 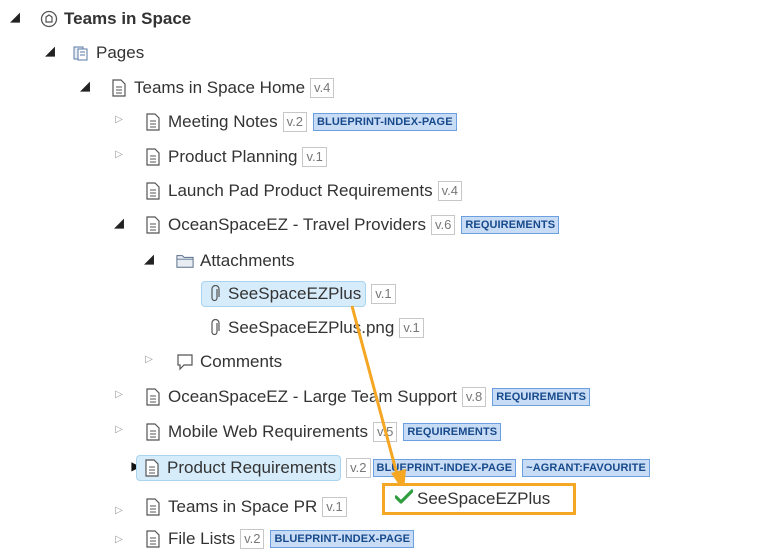 I want to click on tree-item-label: Teams in Space Home, so click(x=220, y=87).